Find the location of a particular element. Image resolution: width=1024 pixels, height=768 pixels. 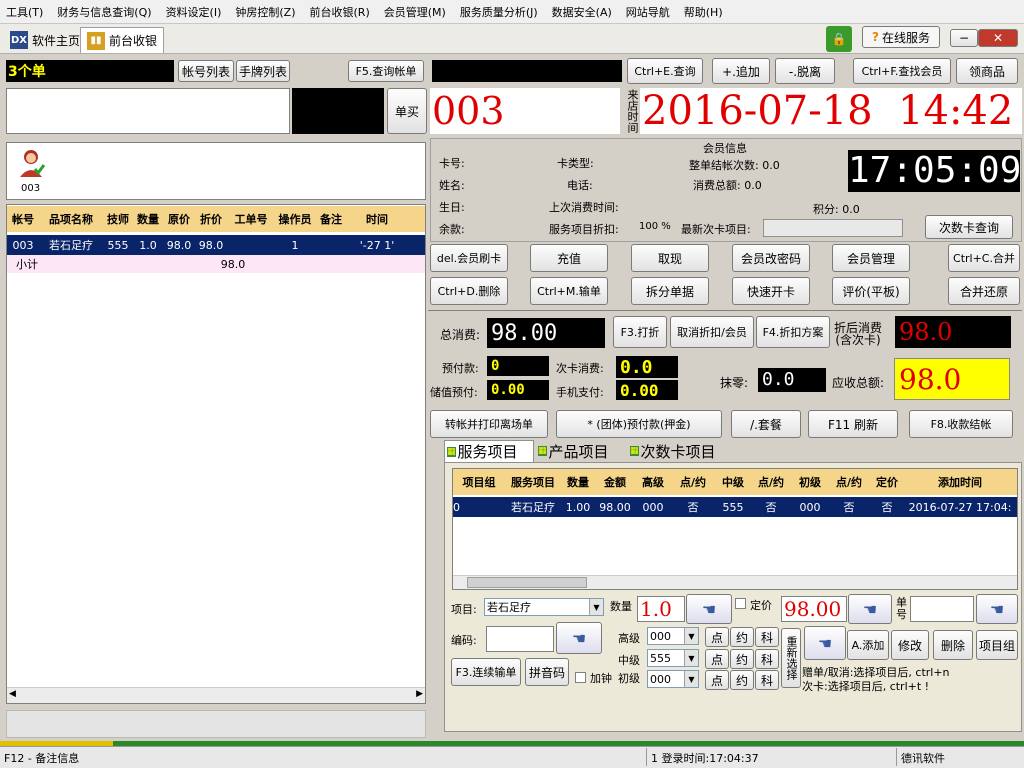

column-header: 操作员 is located at coordinates (295, 219).